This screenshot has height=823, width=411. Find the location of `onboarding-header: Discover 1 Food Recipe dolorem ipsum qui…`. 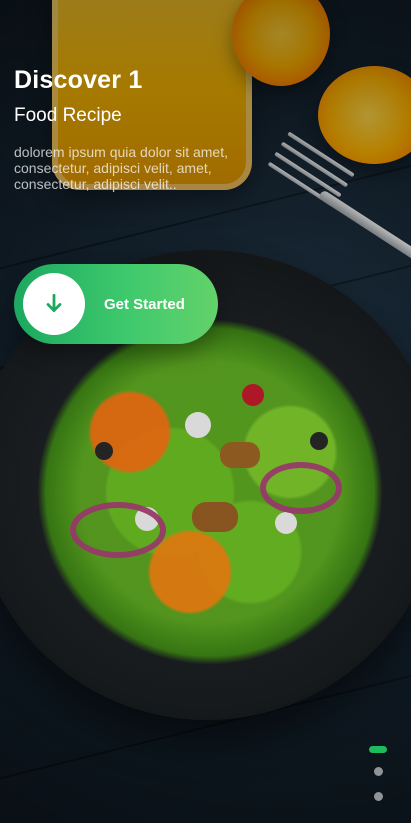

onboarding-header: Discover 1 Food Recipe dolorem ipsum qui… is located at coordinates (144, 128).